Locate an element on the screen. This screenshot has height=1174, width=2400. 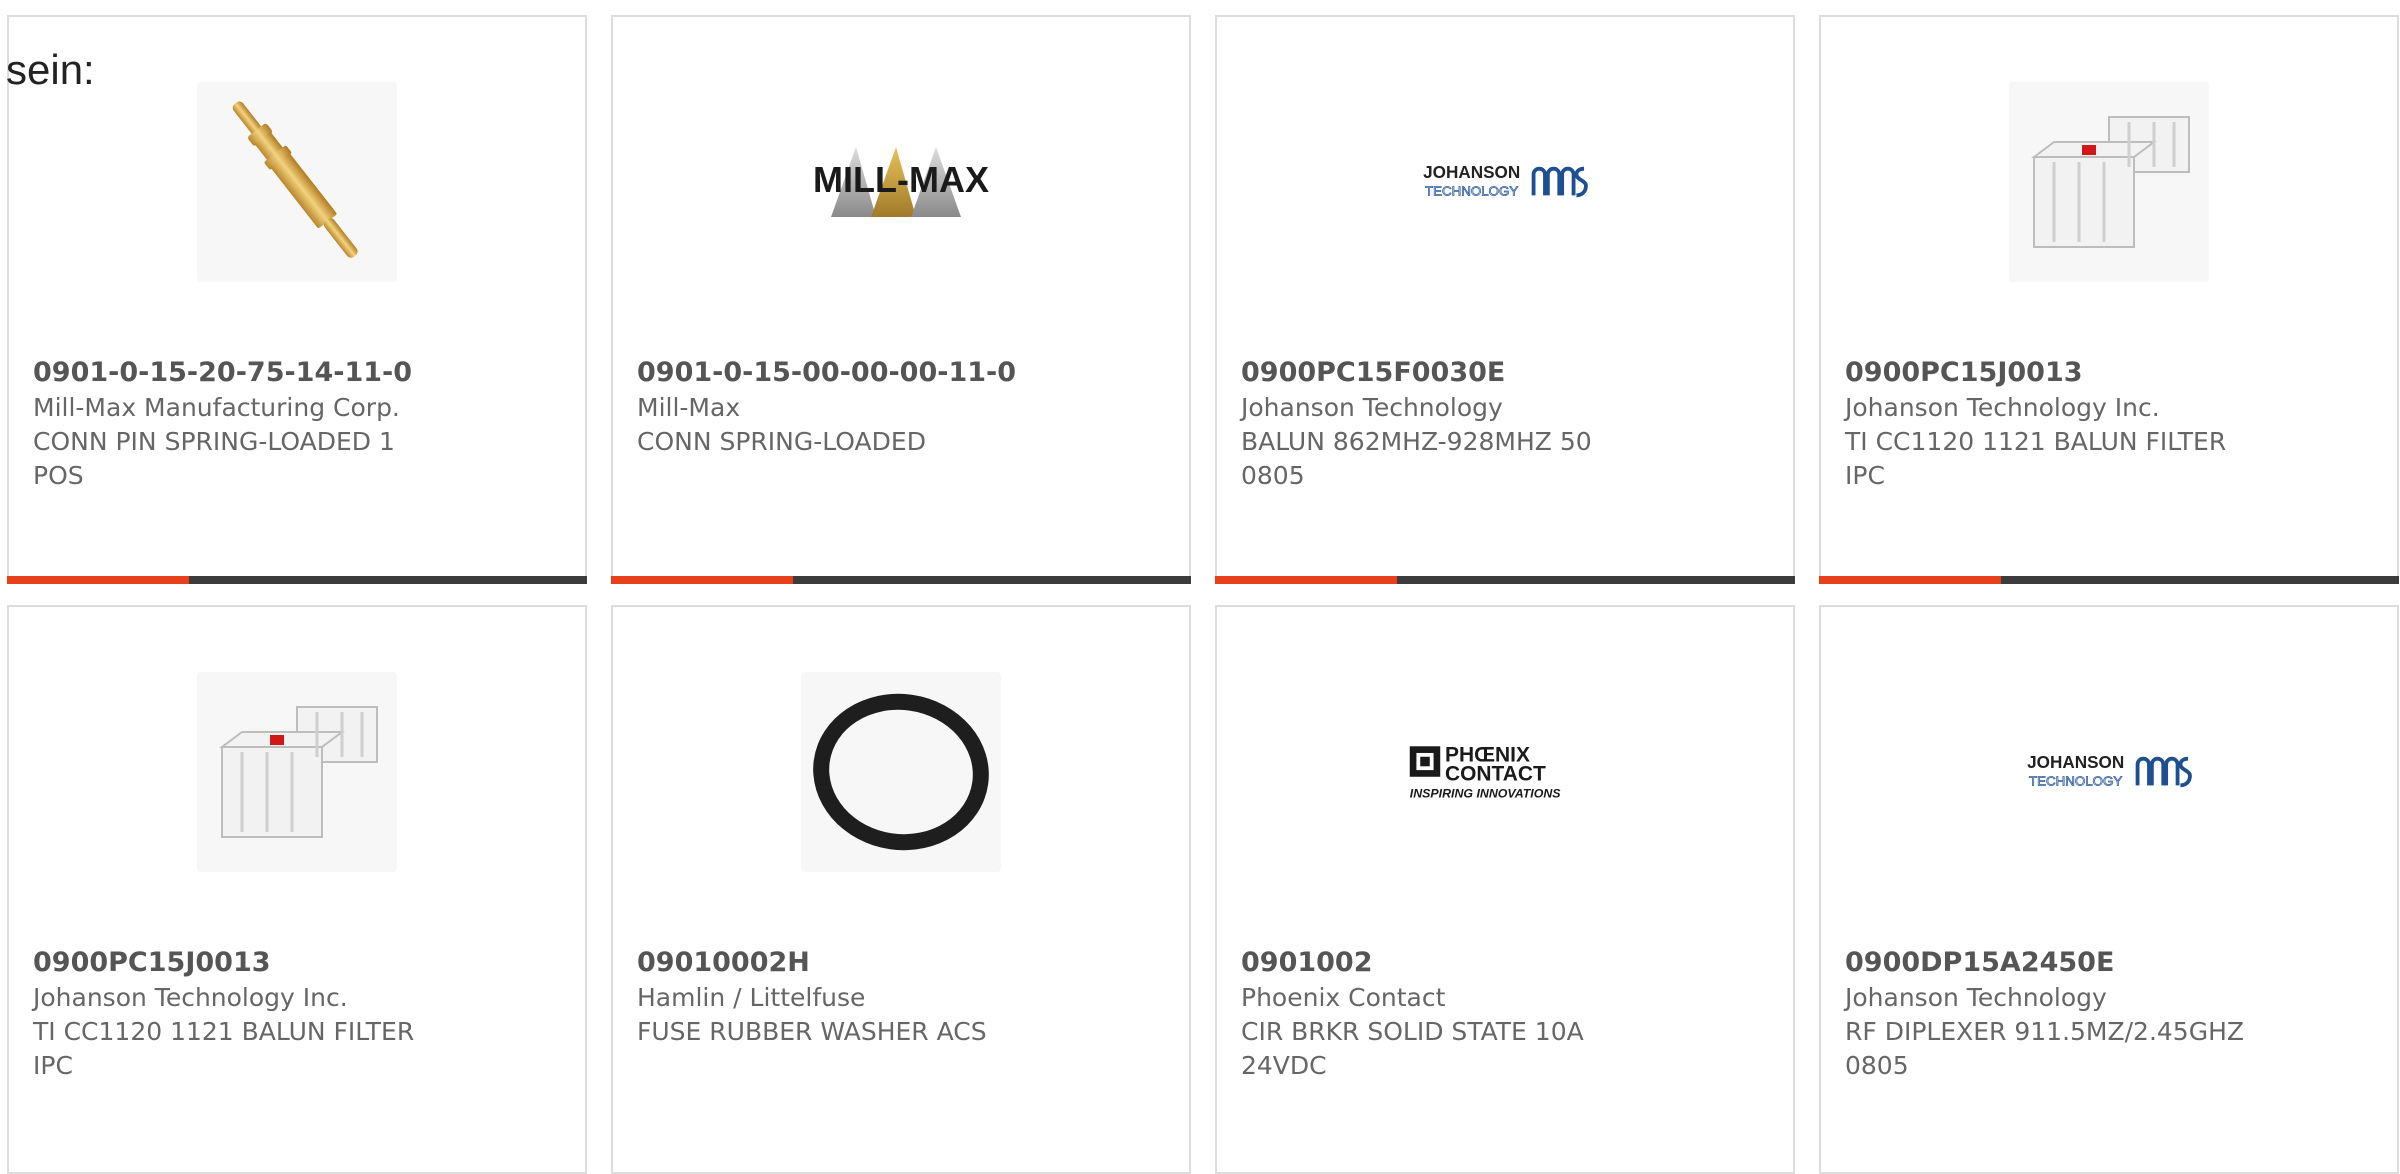
mill-max-logo-text: MILL-MAX is located at coordinates (901, 179).